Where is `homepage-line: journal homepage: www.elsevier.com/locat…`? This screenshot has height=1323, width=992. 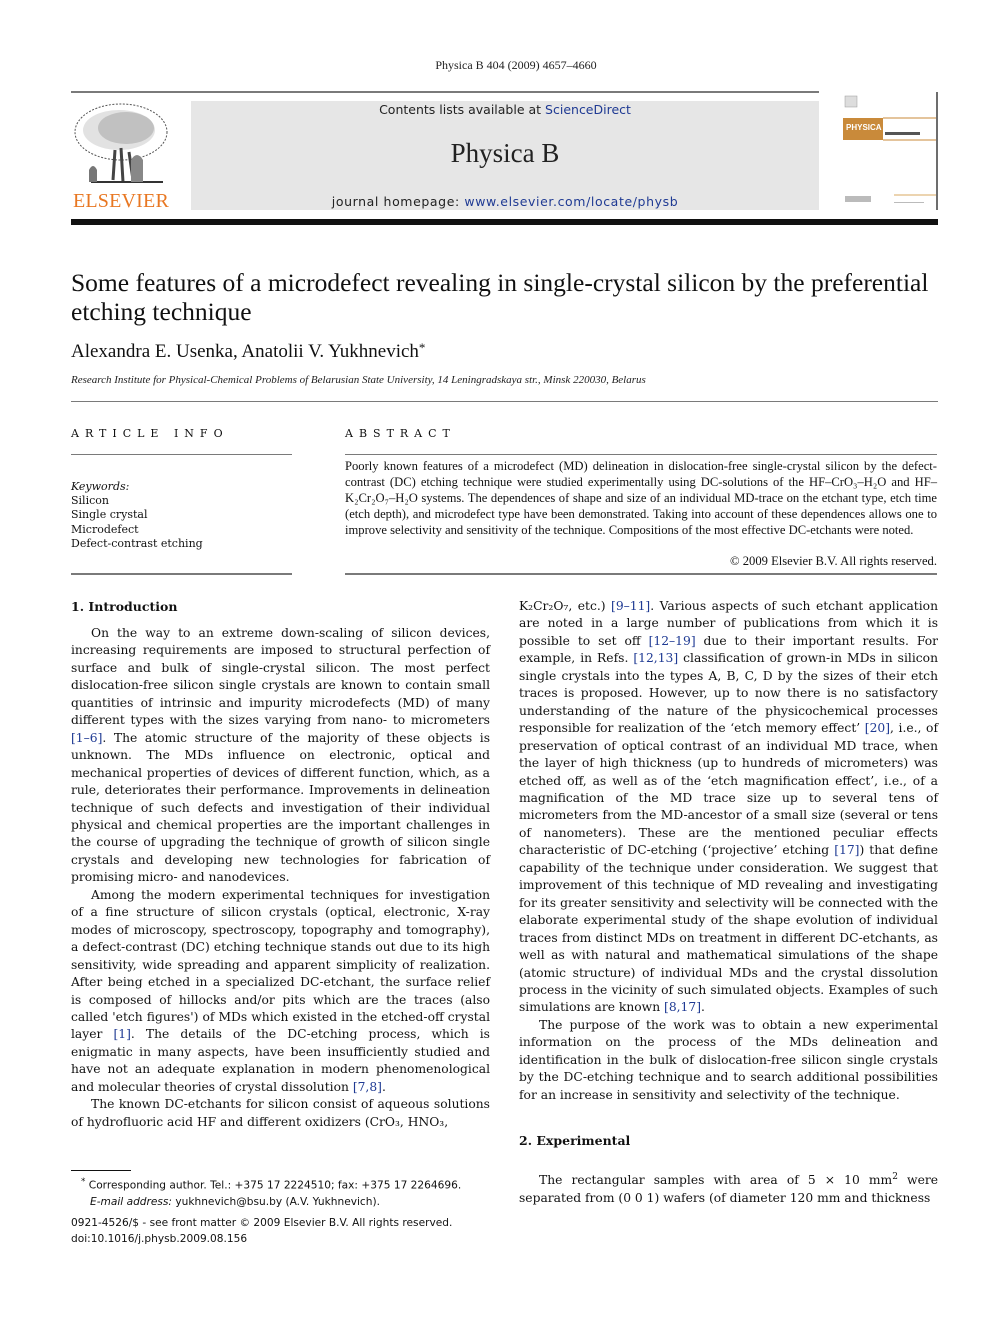 homepage-line: journal homepage: www.elsevier.com/locat… is located at coordinates (505, 201).